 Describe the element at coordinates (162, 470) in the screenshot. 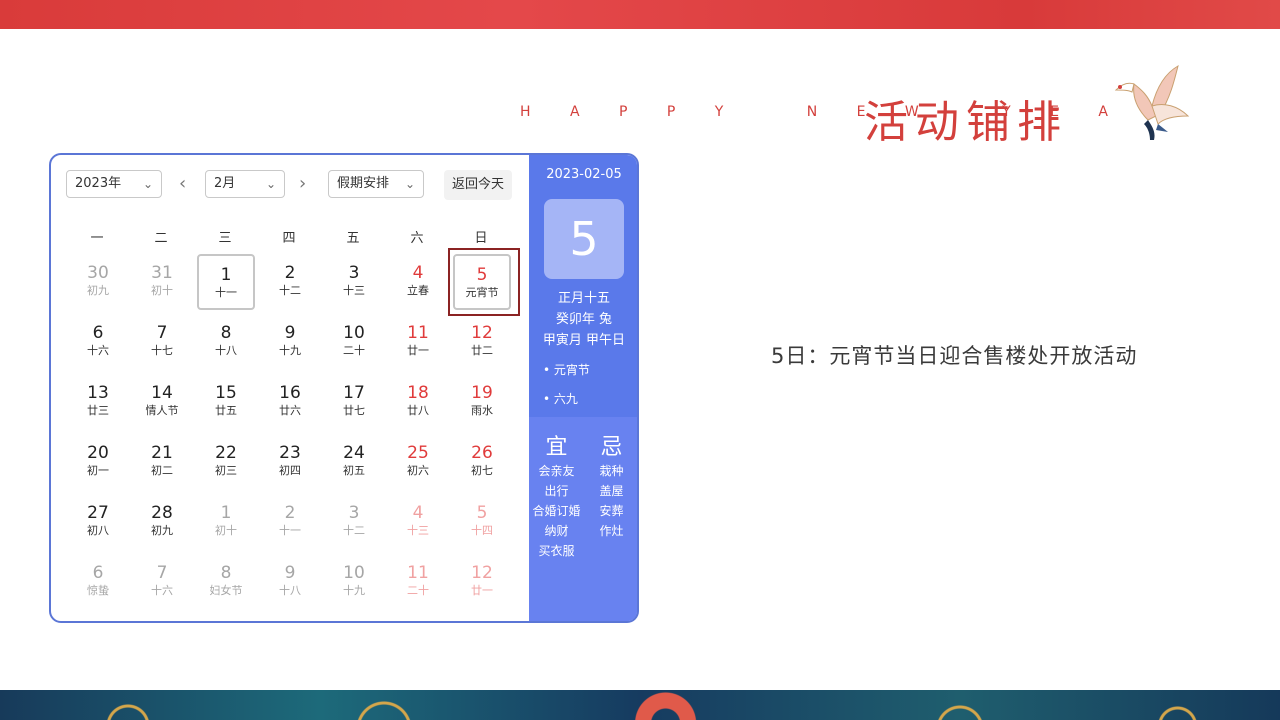

I see `lunar-label: 初二` at that location.